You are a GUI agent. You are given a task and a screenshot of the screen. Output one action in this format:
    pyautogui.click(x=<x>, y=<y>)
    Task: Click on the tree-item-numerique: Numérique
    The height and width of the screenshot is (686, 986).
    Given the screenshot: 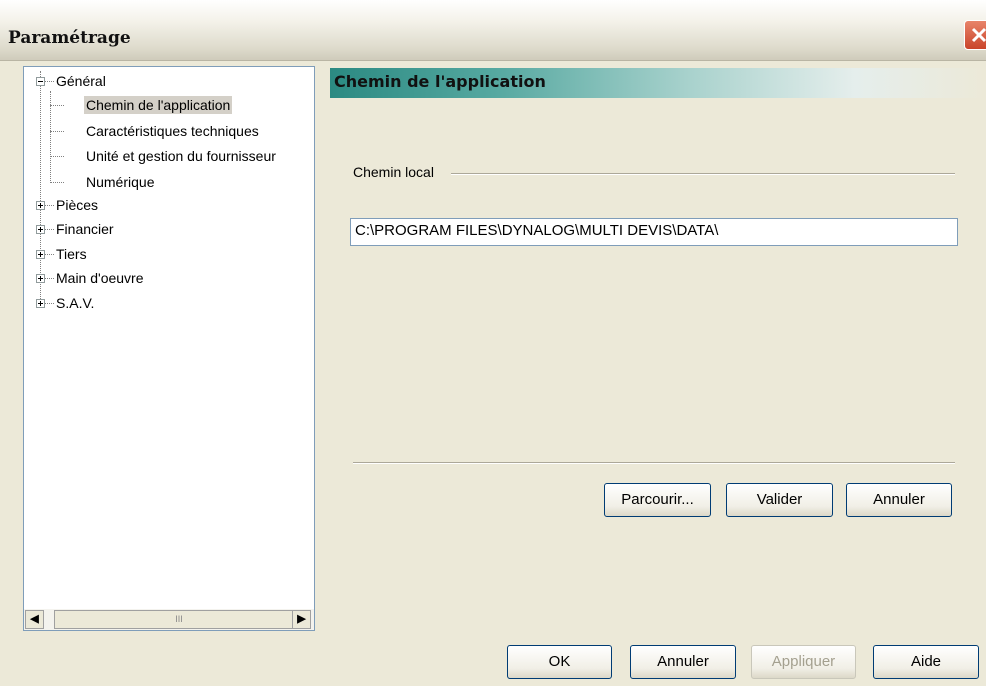 What is the action you would take?
    pyautogui.click(x=120, y=182)
    